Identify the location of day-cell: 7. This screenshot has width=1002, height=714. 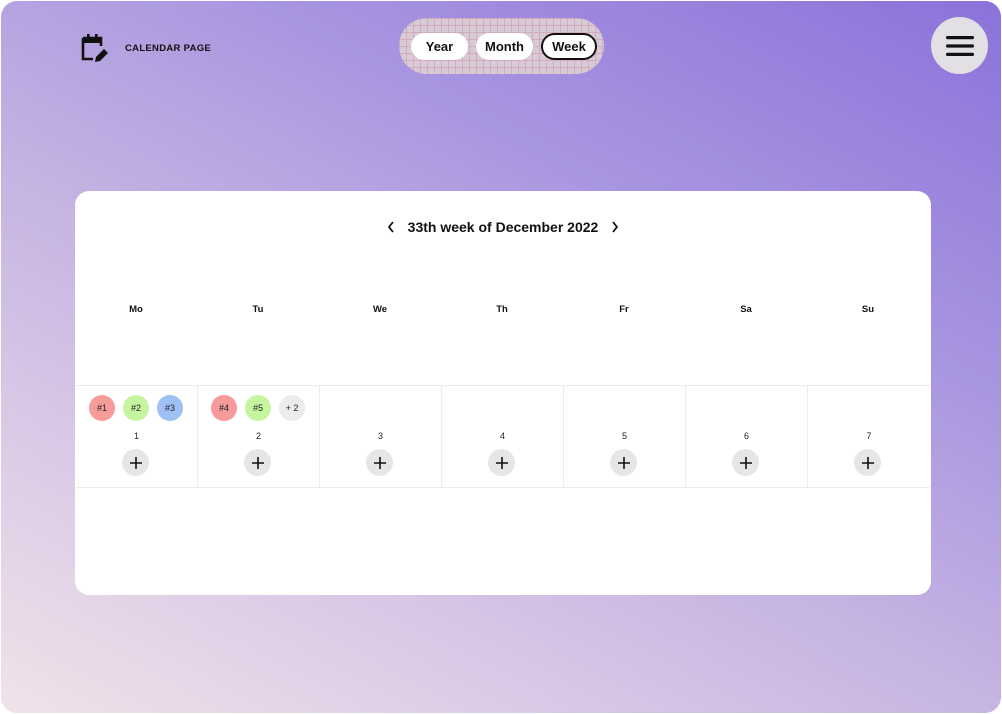
(869, 436).